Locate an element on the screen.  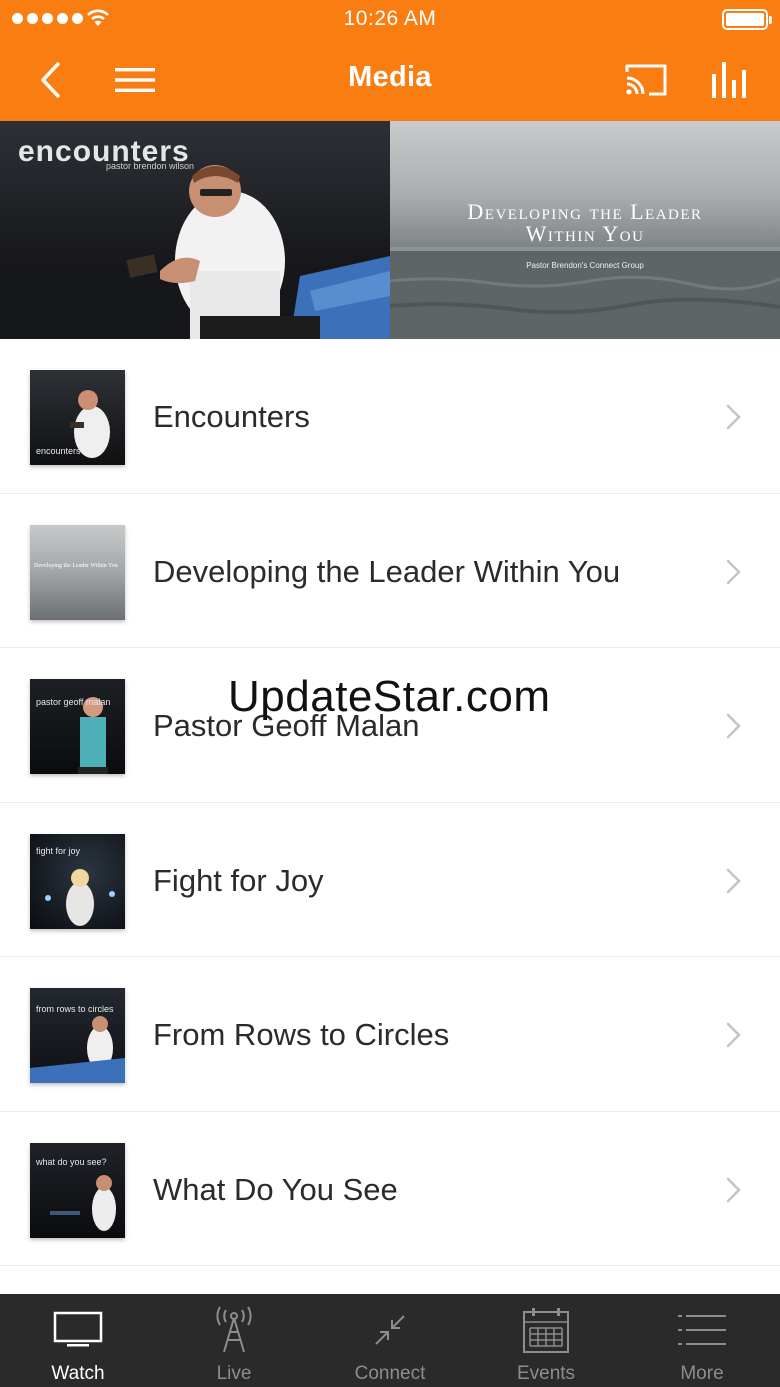
tab-more: More is located at coordinates (702, 1340).